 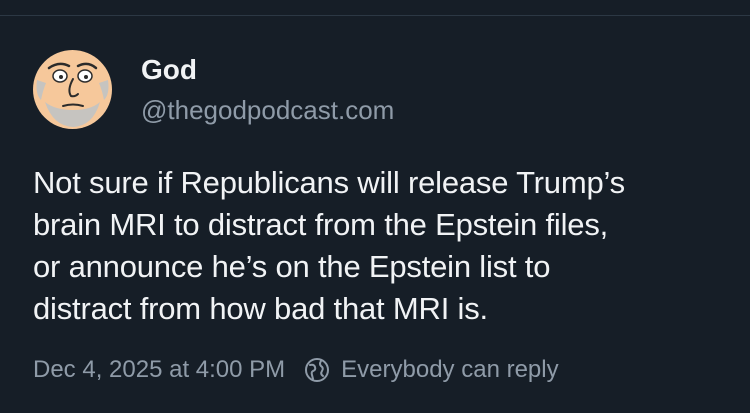 What do you see at coordinates (375, 15) in the screenshot?
I see `top-divider` at bounding box center [375, 15].